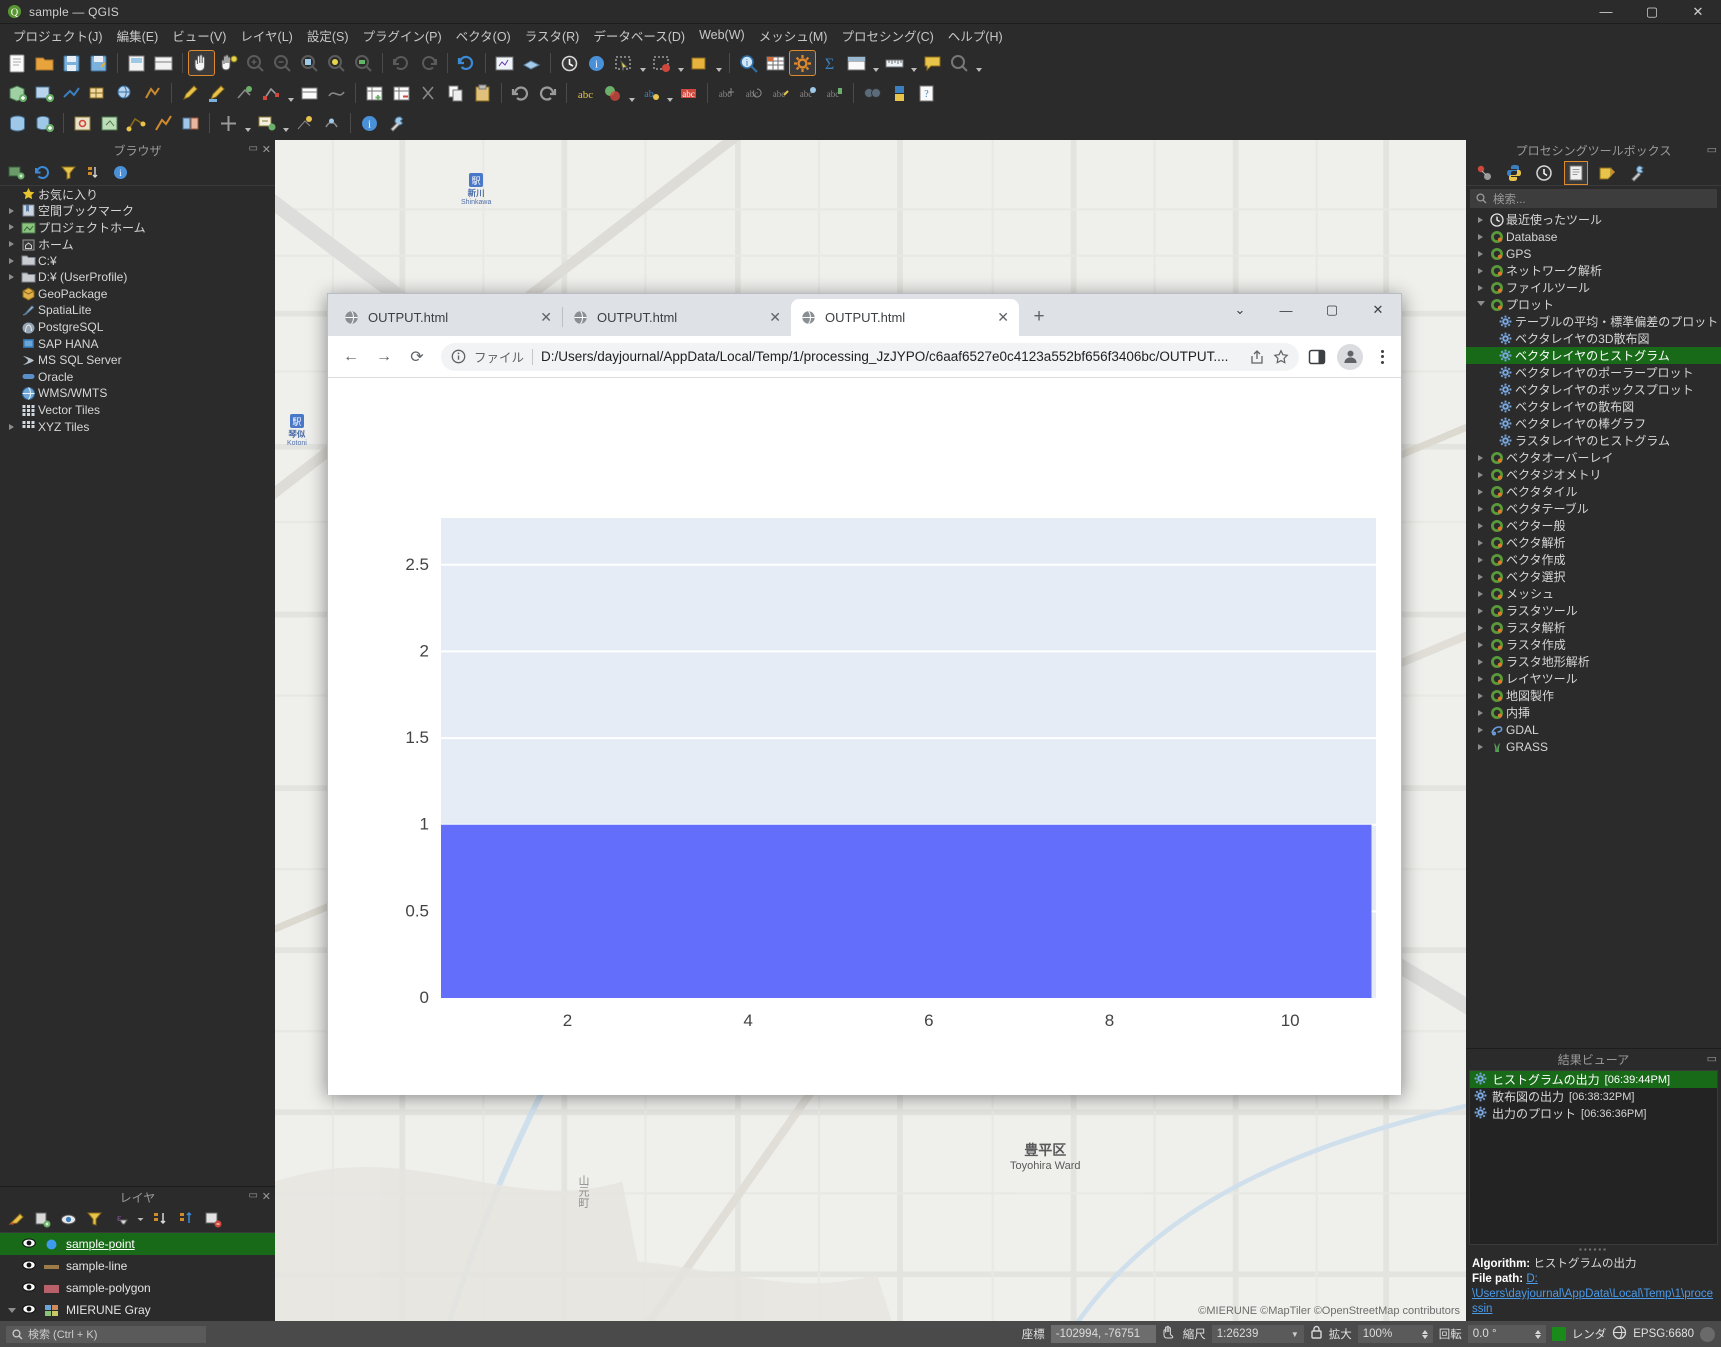  I want to click on new-map-view-button, so click(504, 63).